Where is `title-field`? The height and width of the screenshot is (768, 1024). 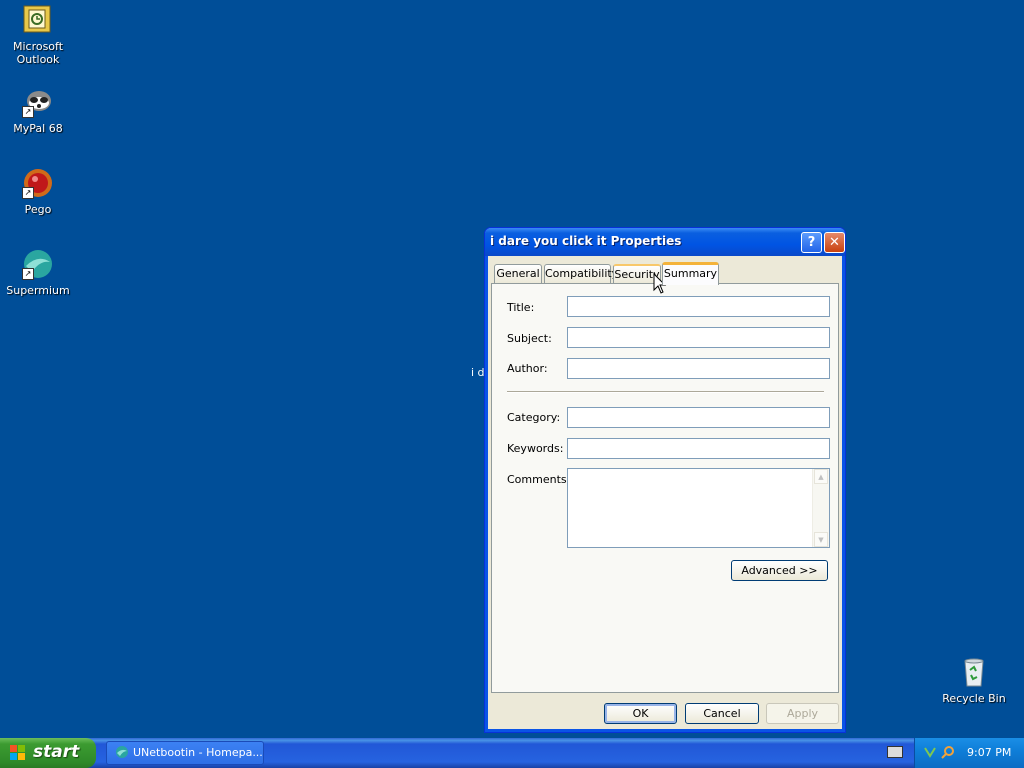
title-field is located at coordinates (698, 306).